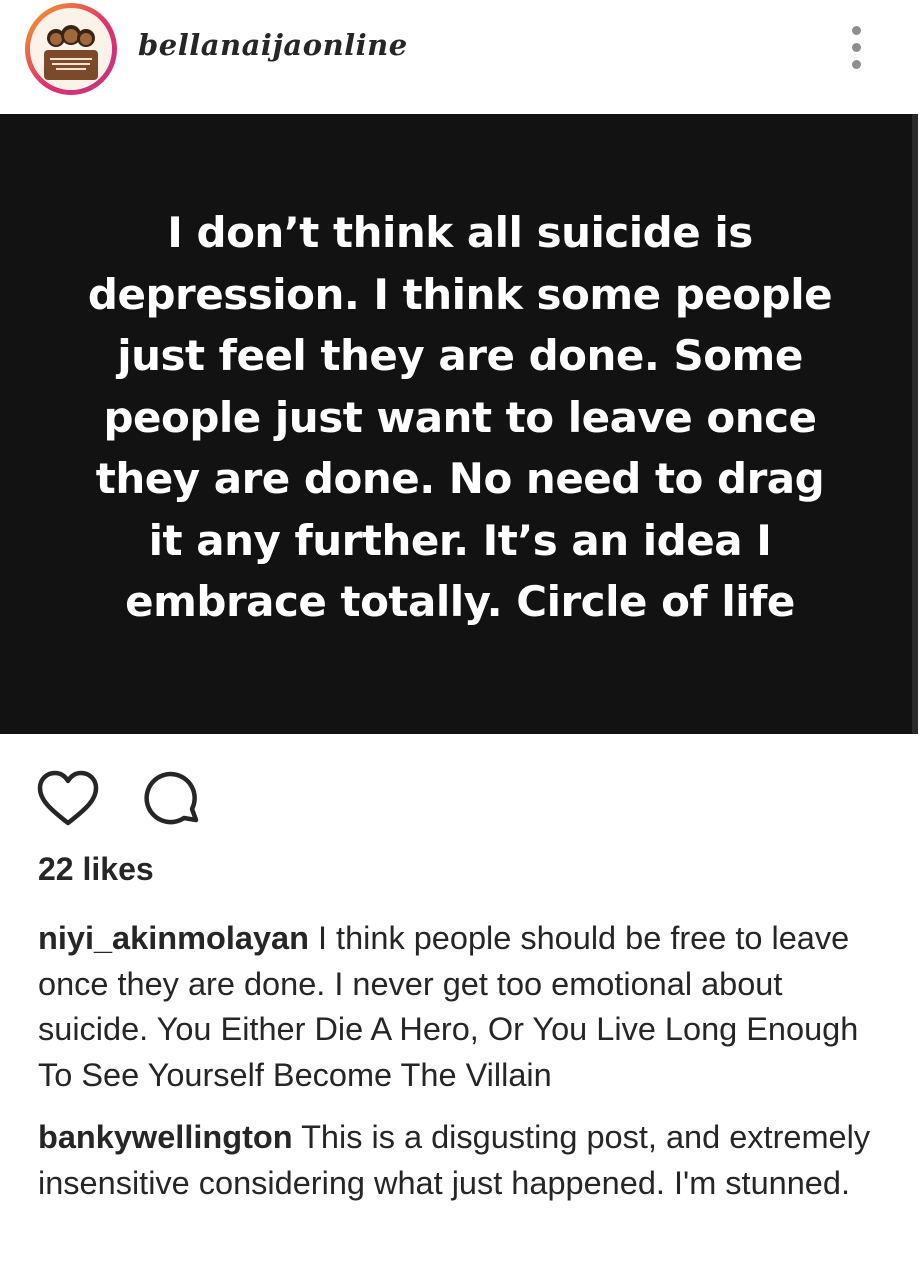 The height and width of the screenshot is (1280, 920). What do you see at coordinates (273, 45) in the screenshot?
I see `post-username: bellanaijaonline` at bounding box center [273, 45].